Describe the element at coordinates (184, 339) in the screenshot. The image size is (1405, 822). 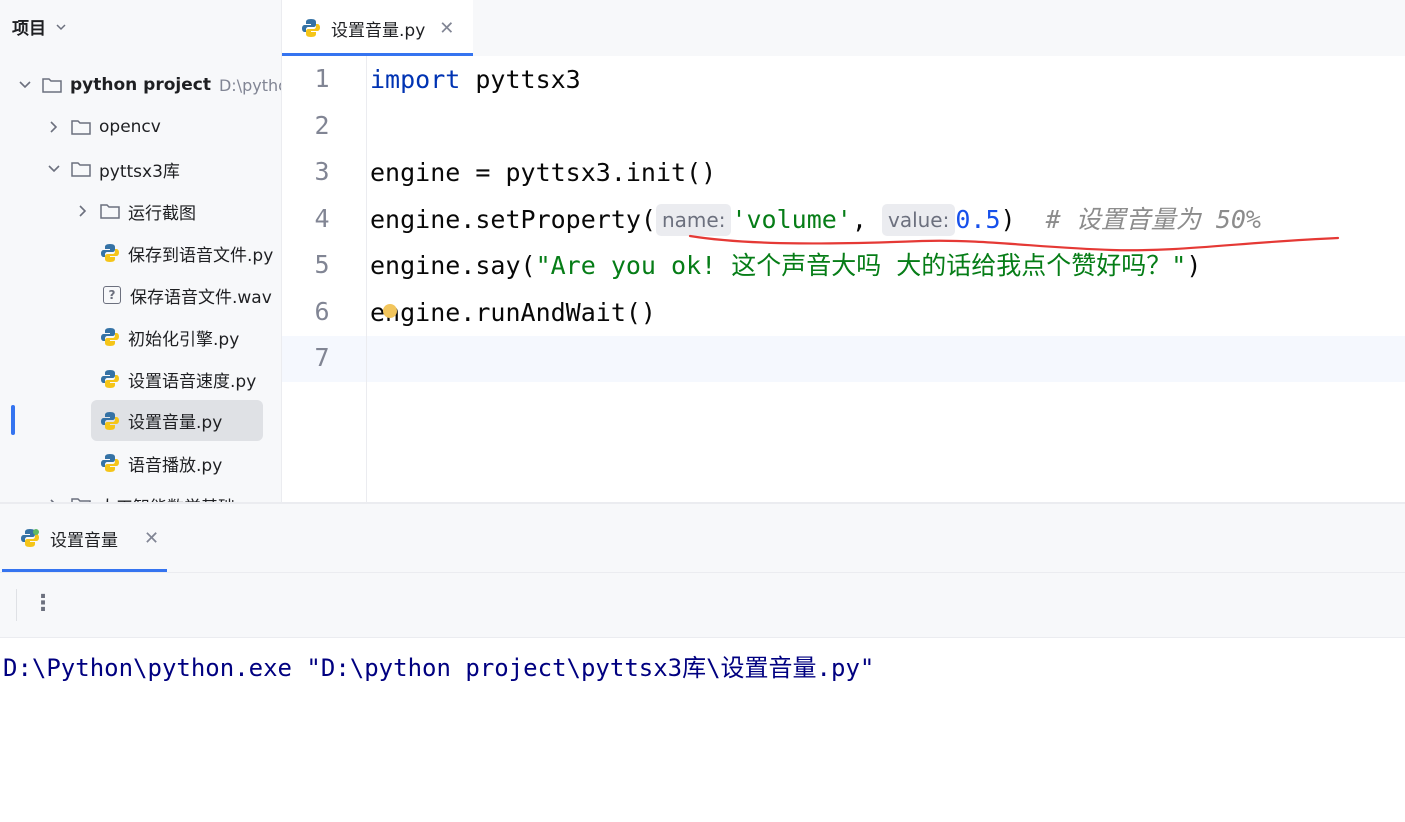
I see `tree-item-label: 初始化引擎.py` at that location.